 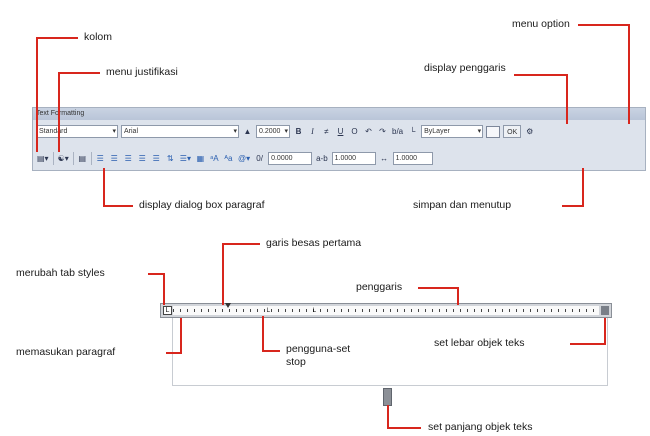 What do you see at coordinates (100, 158) in the screenshot?
I see `align-left-icon: ☰` at bounding box center [100, 158].